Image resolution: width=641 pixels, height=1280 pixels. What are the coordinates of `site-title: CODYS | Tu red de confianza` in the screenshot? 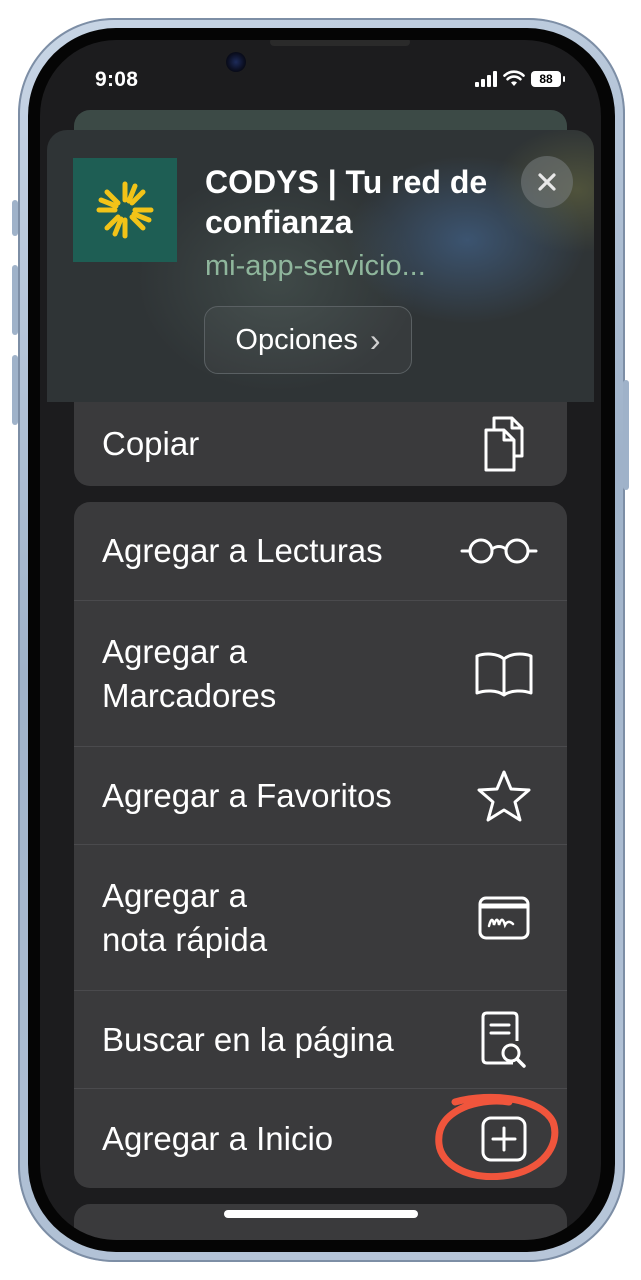 It's located at (346, 202).